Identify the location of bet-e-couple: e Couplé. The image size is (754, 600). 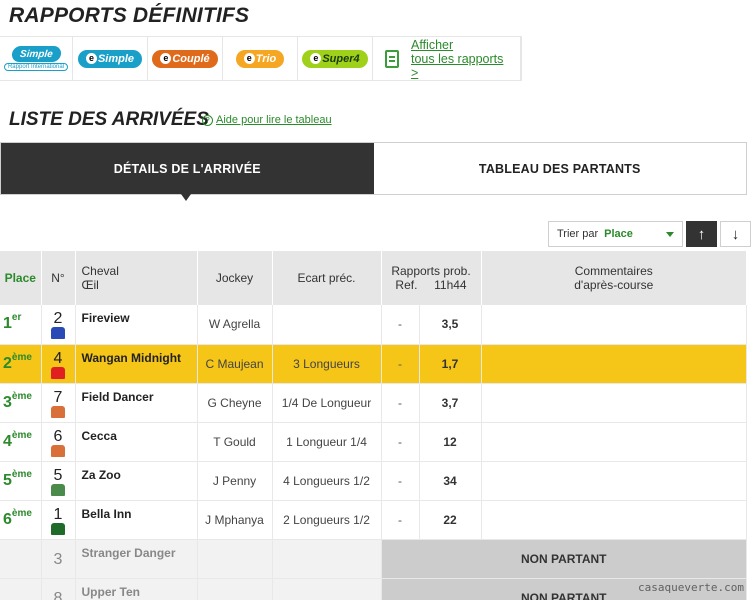
(185, 58).